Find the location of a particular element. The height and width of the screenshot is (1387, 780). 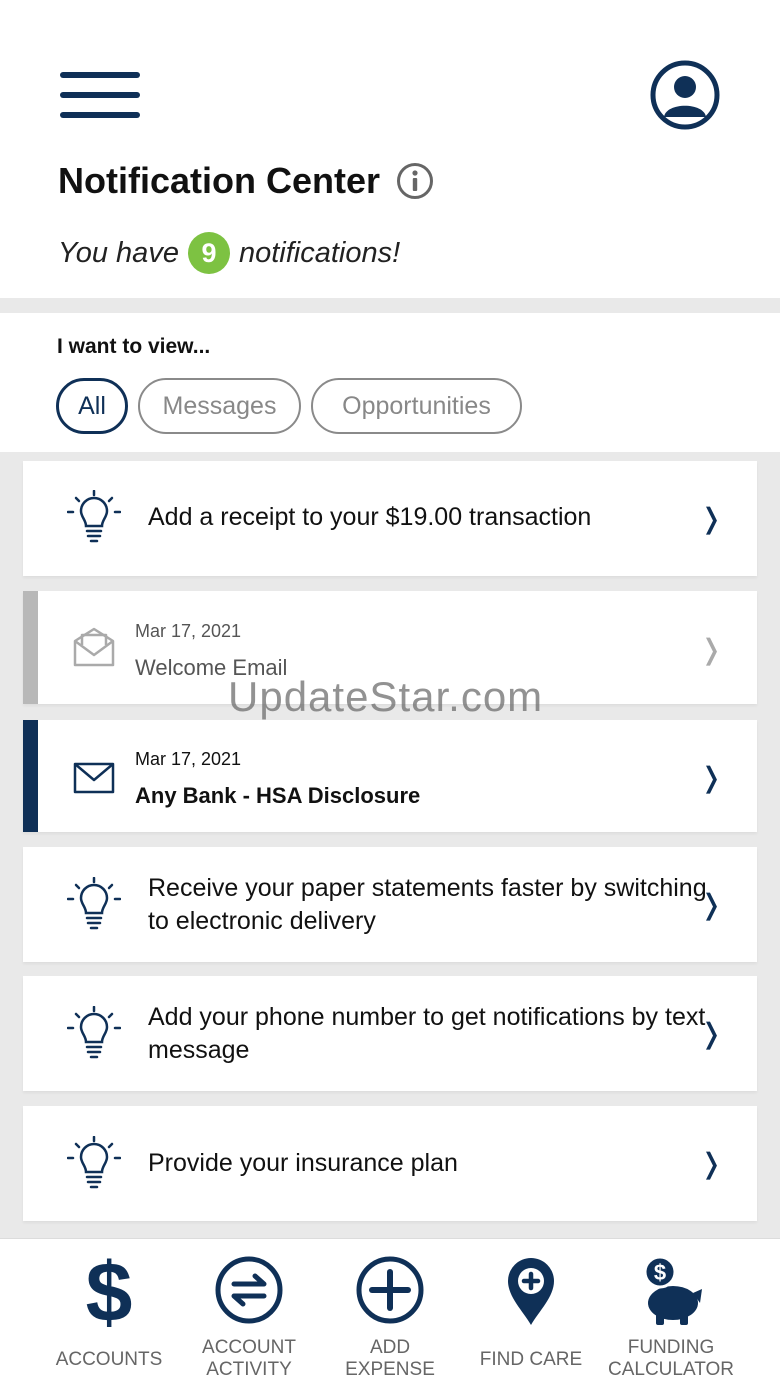

menu-icon is located at coordinates (100, 95).